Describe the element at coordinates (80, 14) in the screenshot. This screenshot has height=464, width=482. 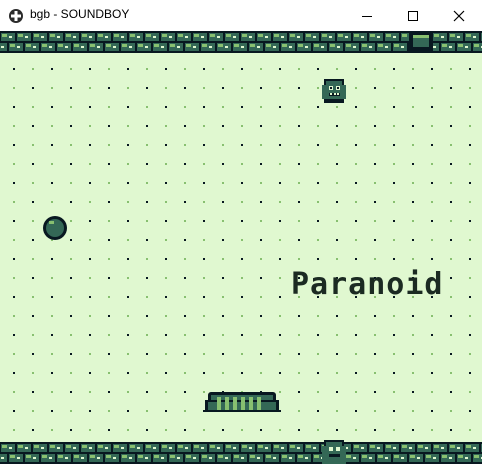
I see `window-title: bgb - SOUNDBOY` at that location.